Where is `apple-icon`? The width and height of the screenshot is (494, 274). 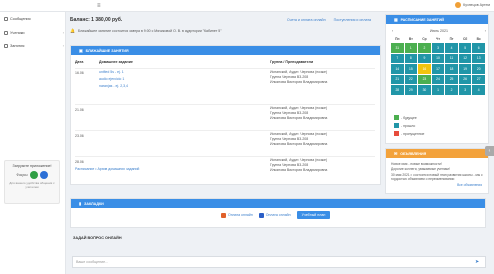 apple-icon is located at coordinates (43, 175).